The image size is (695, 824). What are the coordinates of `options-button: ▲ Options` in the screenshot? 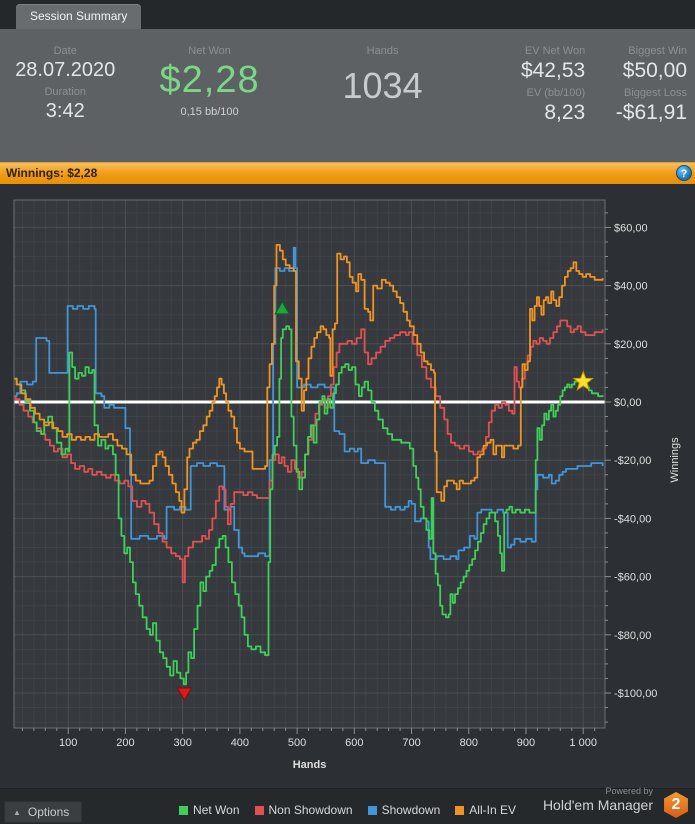 It's located at (43, 812).